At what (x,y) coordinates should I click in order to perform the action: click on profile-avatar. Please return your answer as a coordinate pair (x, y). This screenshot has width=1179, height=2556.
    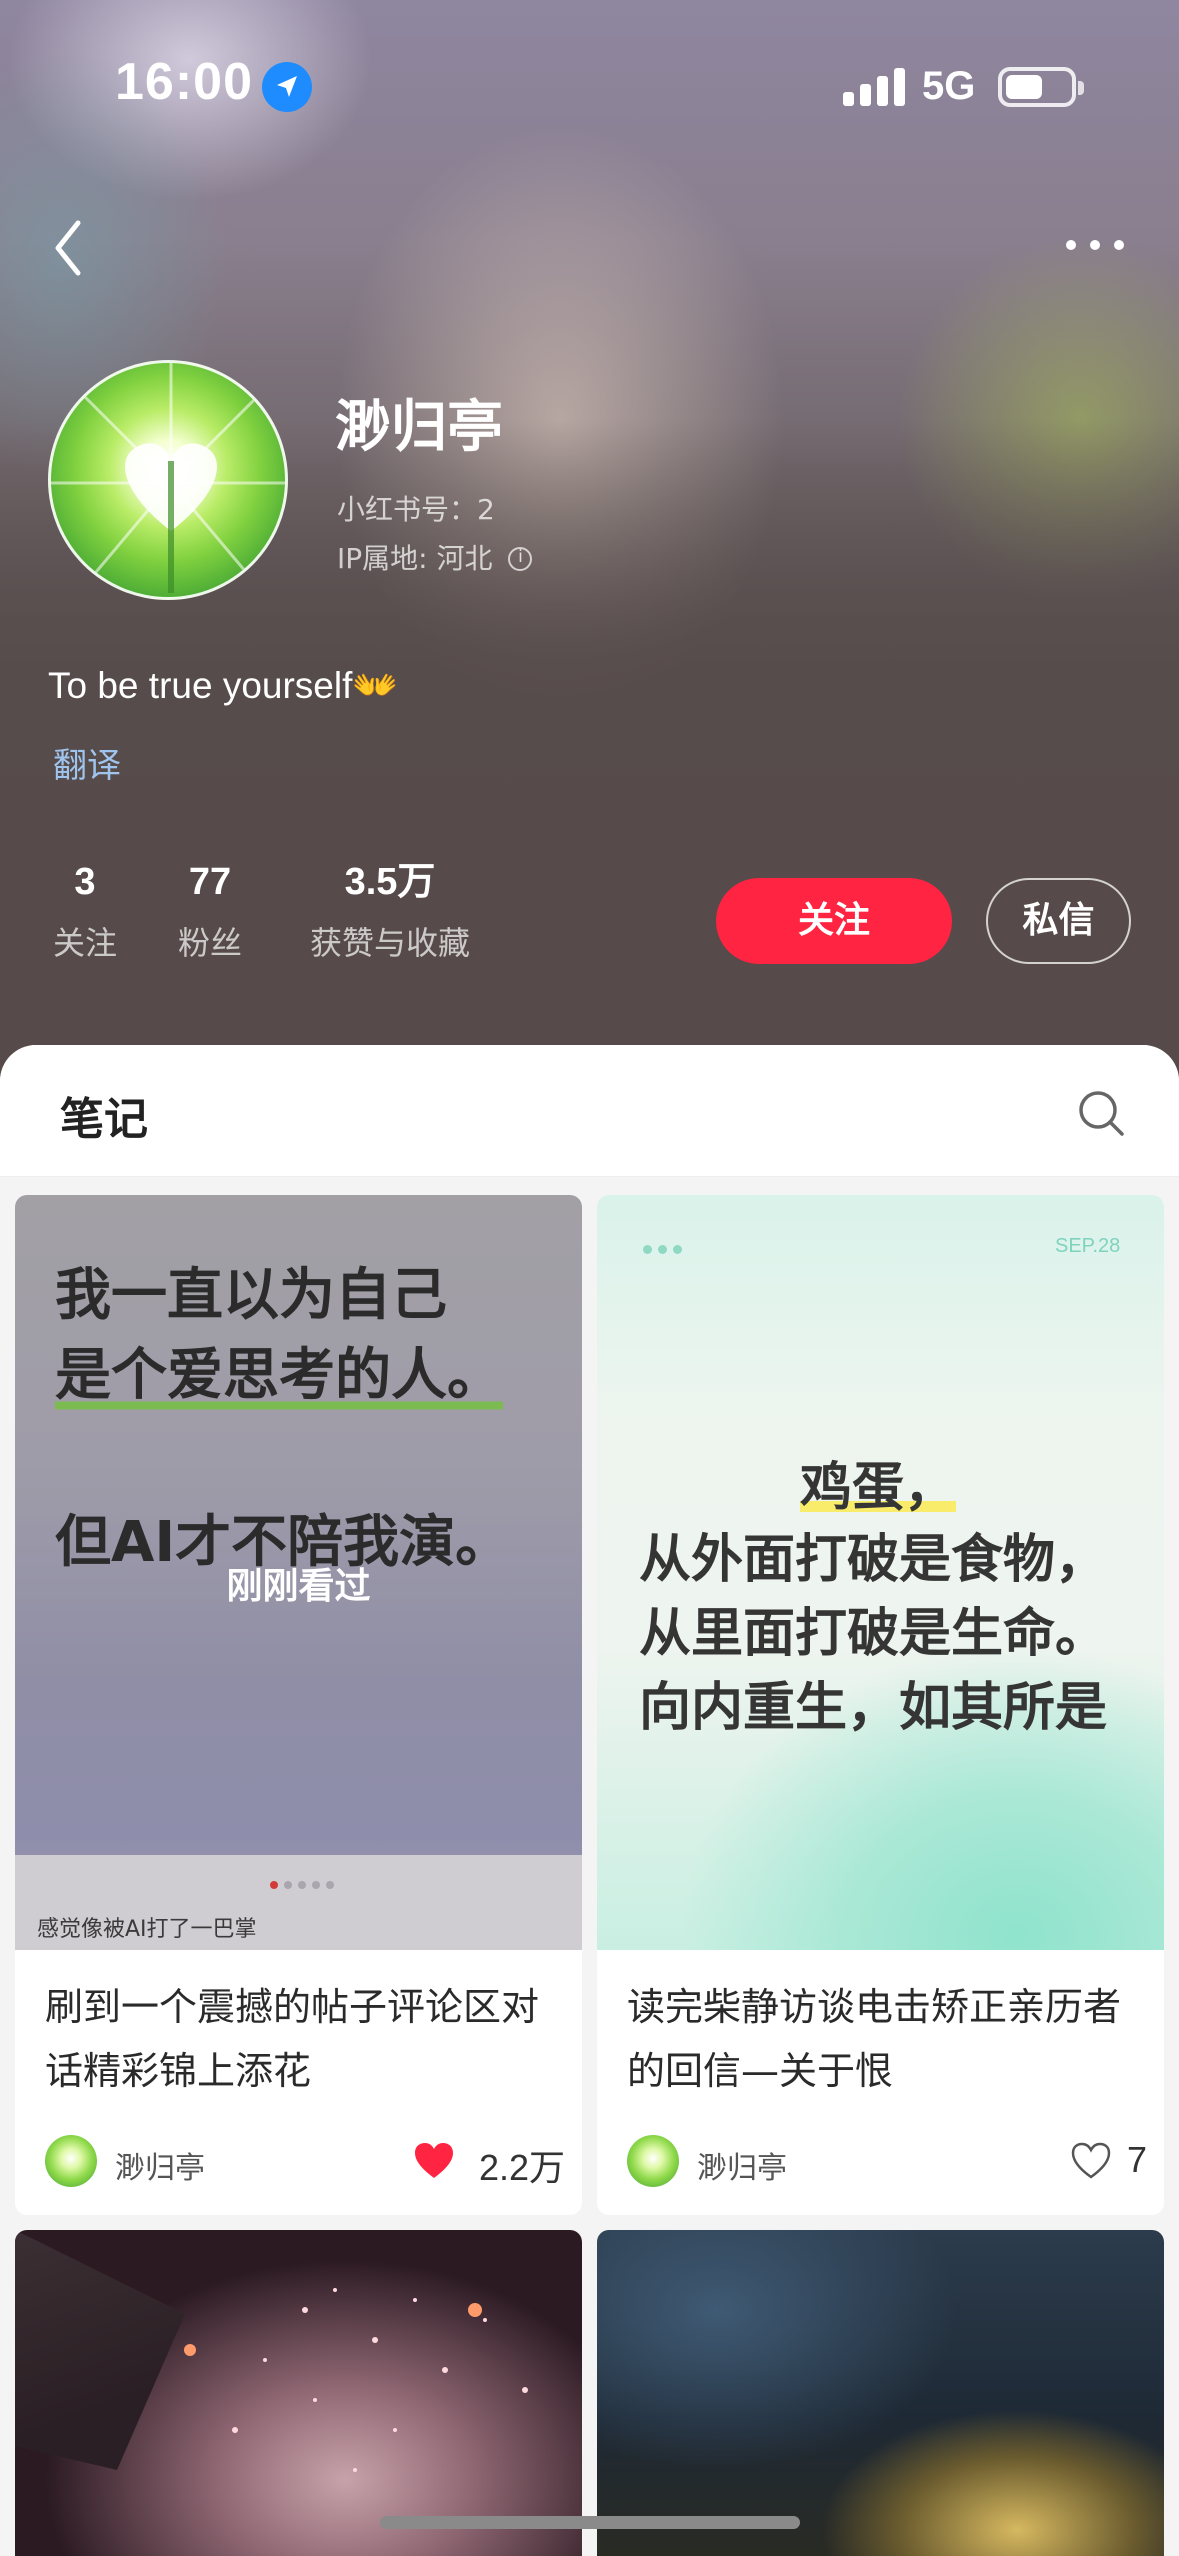
    Looking at the image, I should click on (168, 480).